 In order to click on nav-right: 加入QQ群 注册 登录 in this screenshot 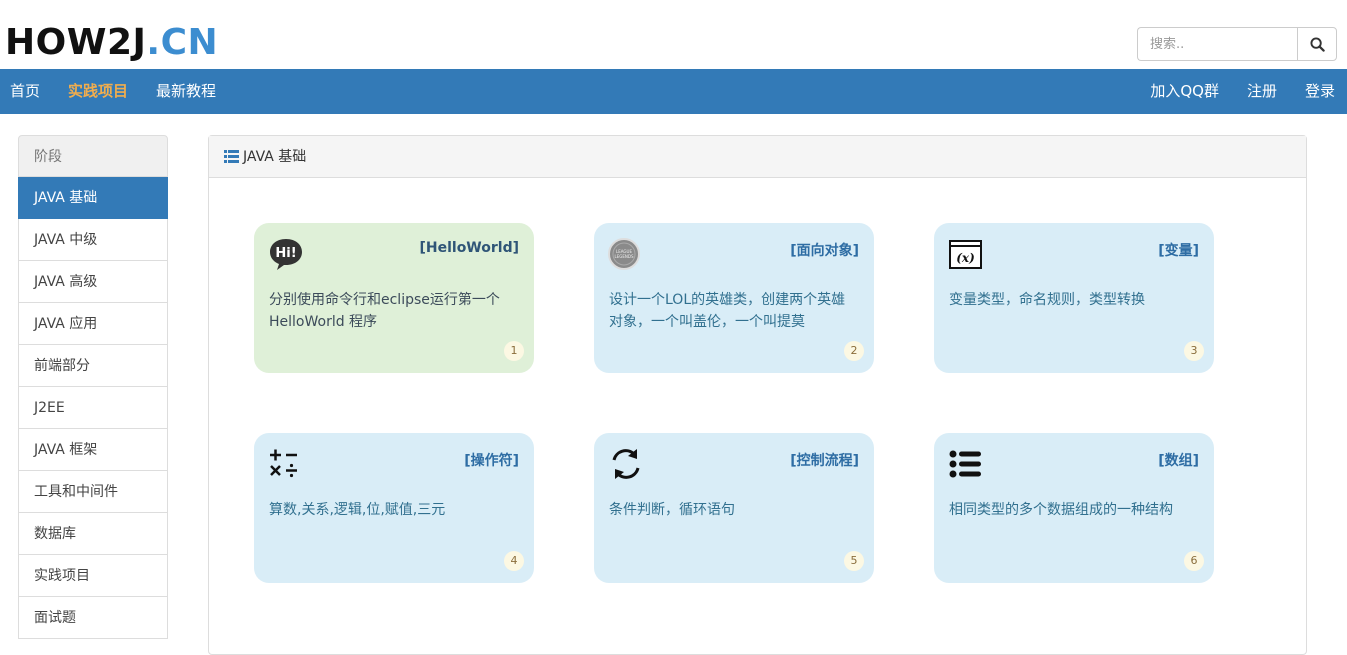, I will do `click(1241, 91)`.